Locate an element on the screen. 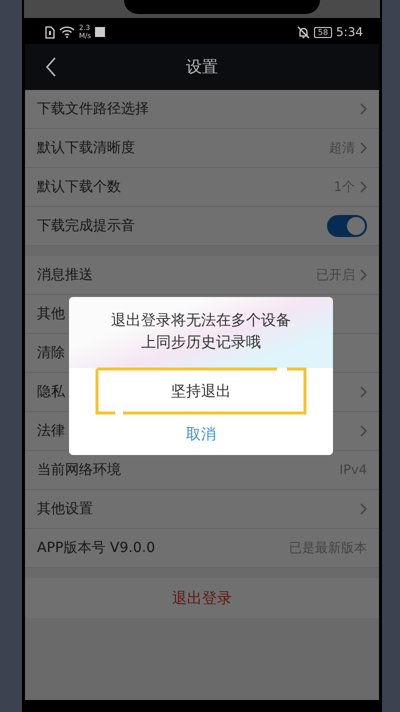 This screenshot has width=400, height=712. row-label: 清除 is located at coordinates (51, 353).